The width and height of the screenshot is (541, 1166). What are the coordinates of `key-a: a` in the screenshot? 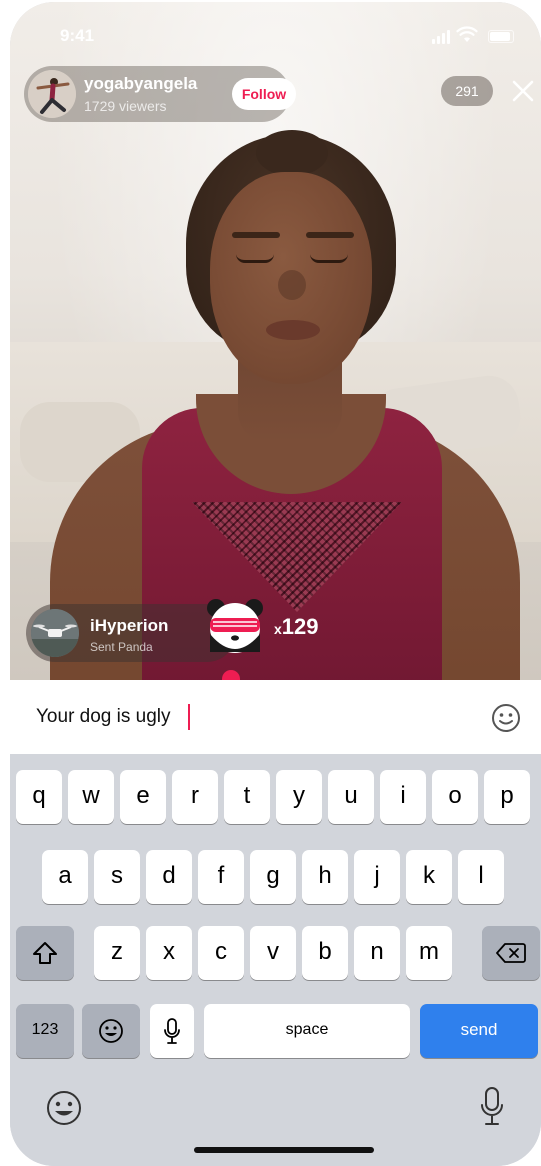 It's located at (65, 877).